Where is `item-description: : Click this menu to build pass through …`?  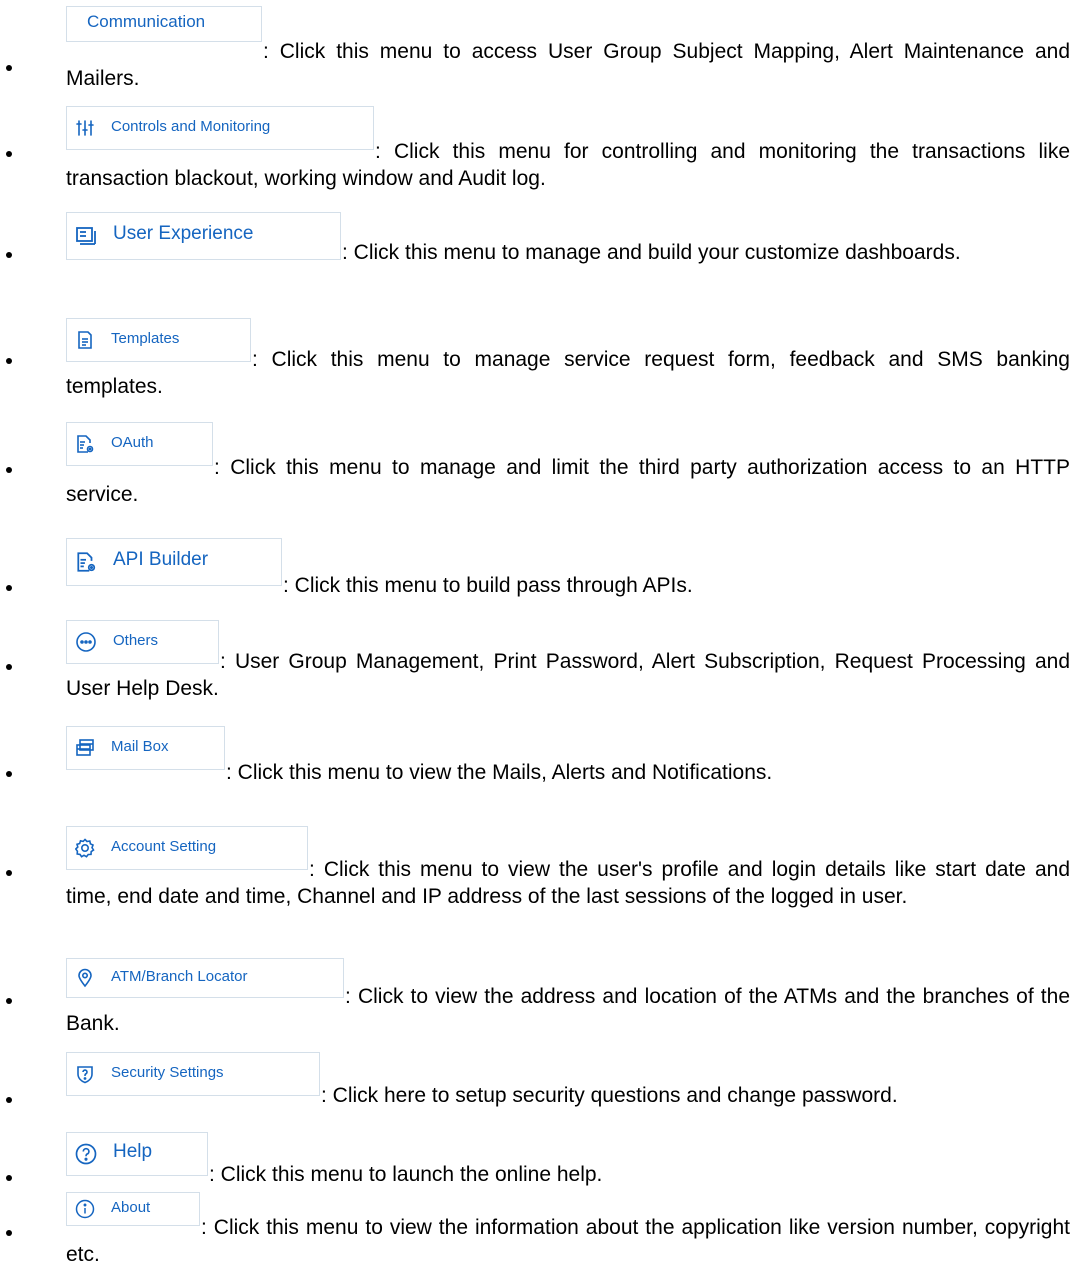
item-description: : Click this menu to build pass through … is located at coordinates (488, 585).